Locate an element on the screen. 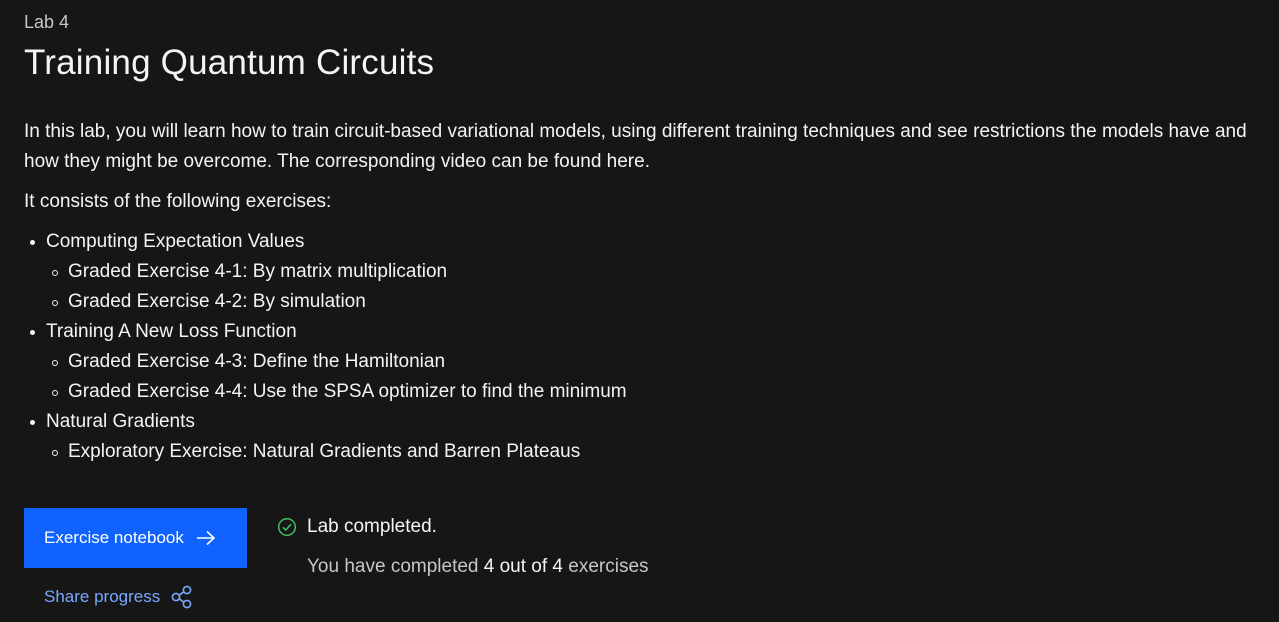 The height and width of the screenshot is (622, 1279). exercise-notebook-button: Exercise notebook is located at coordinates (135, 538).